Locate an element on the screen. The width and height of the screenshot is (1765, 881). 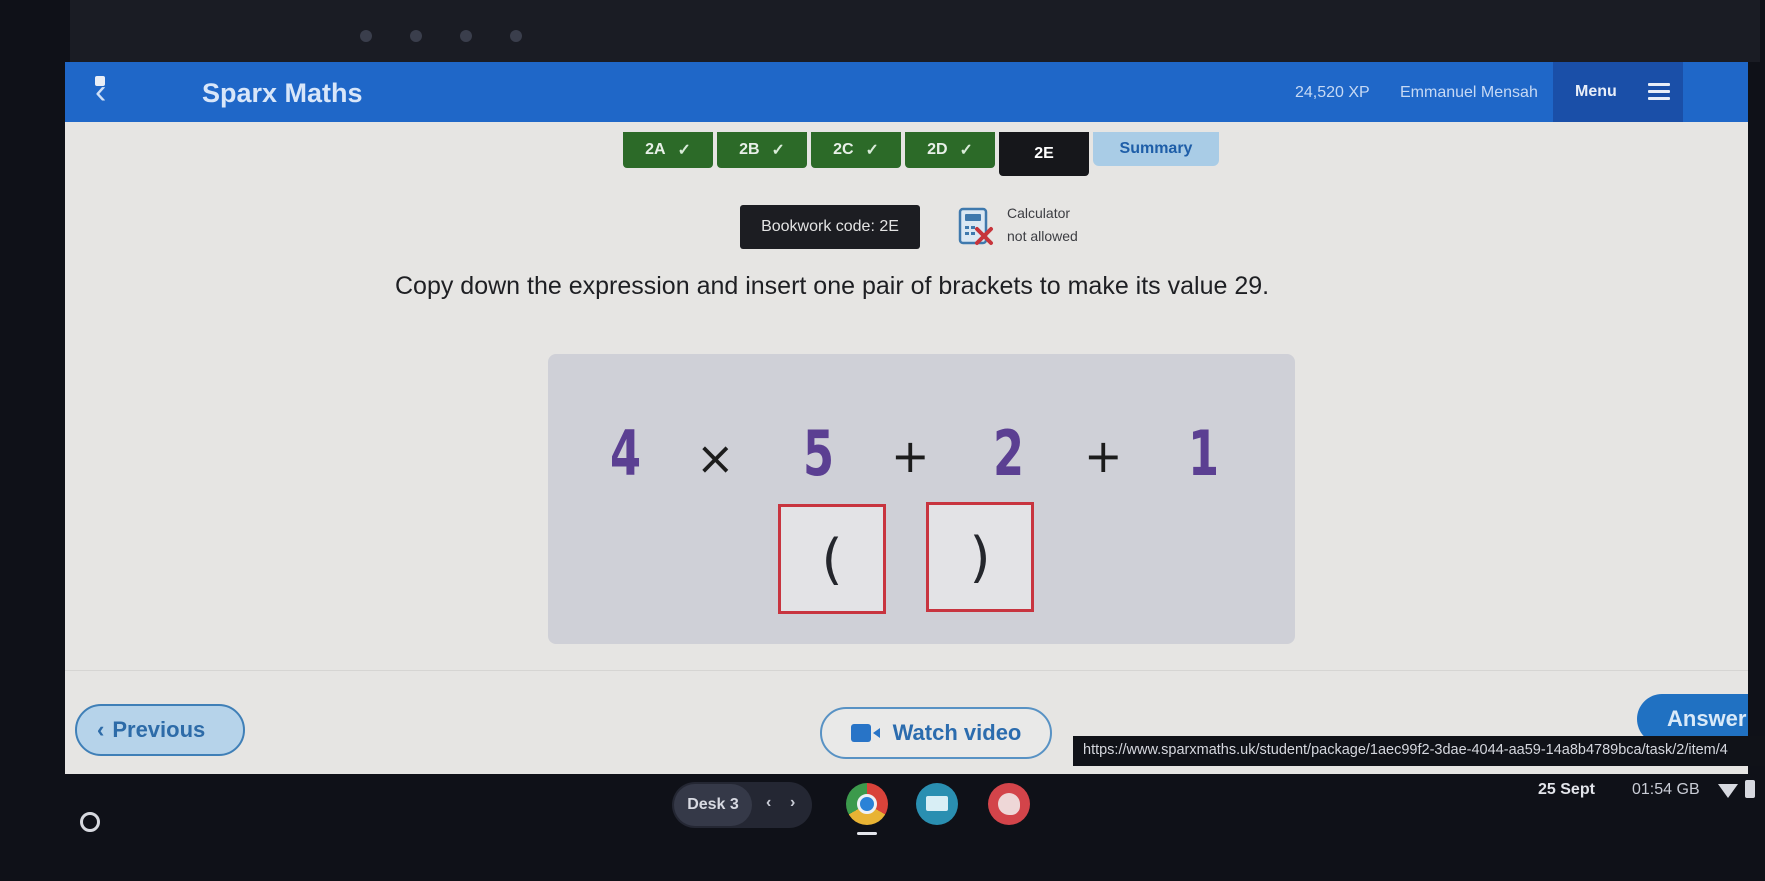
previous-label: Previous is located at coordinates (159, 729).